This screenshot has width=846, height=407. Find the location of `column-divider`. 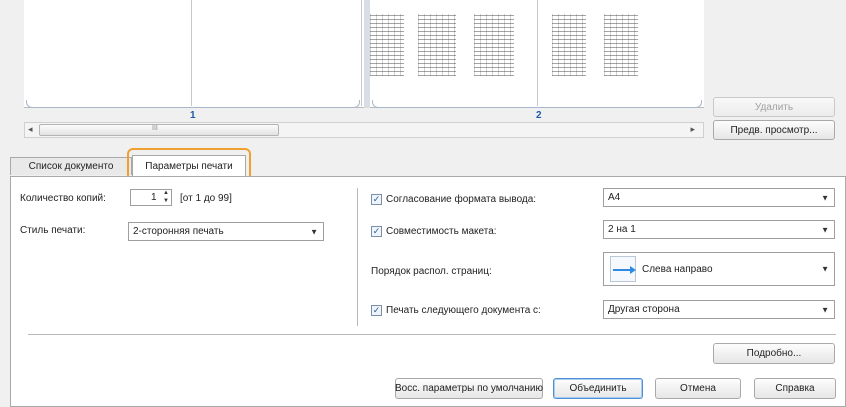

column-divider is located at coordinates (357, 257).